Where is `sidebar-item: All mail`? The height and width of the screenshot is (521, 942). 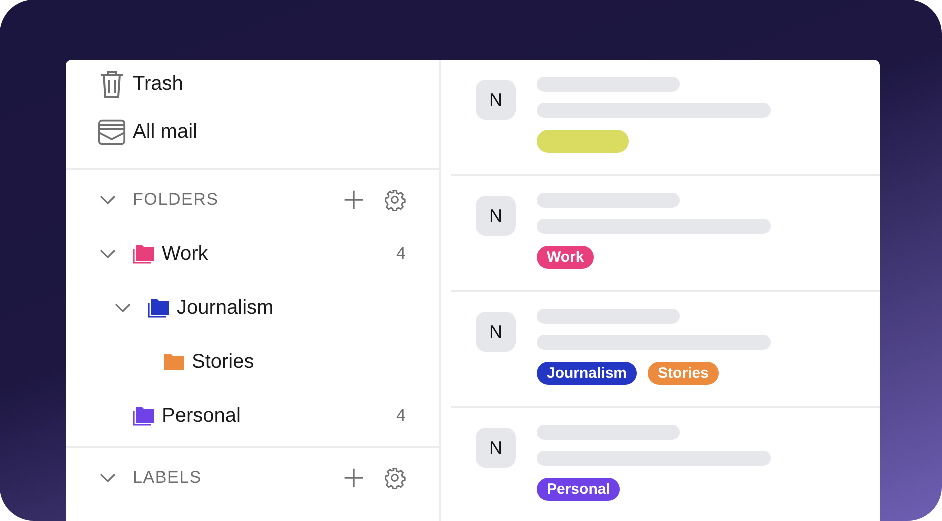 sidebar-item: All mail is located at coordinates (252, 132).